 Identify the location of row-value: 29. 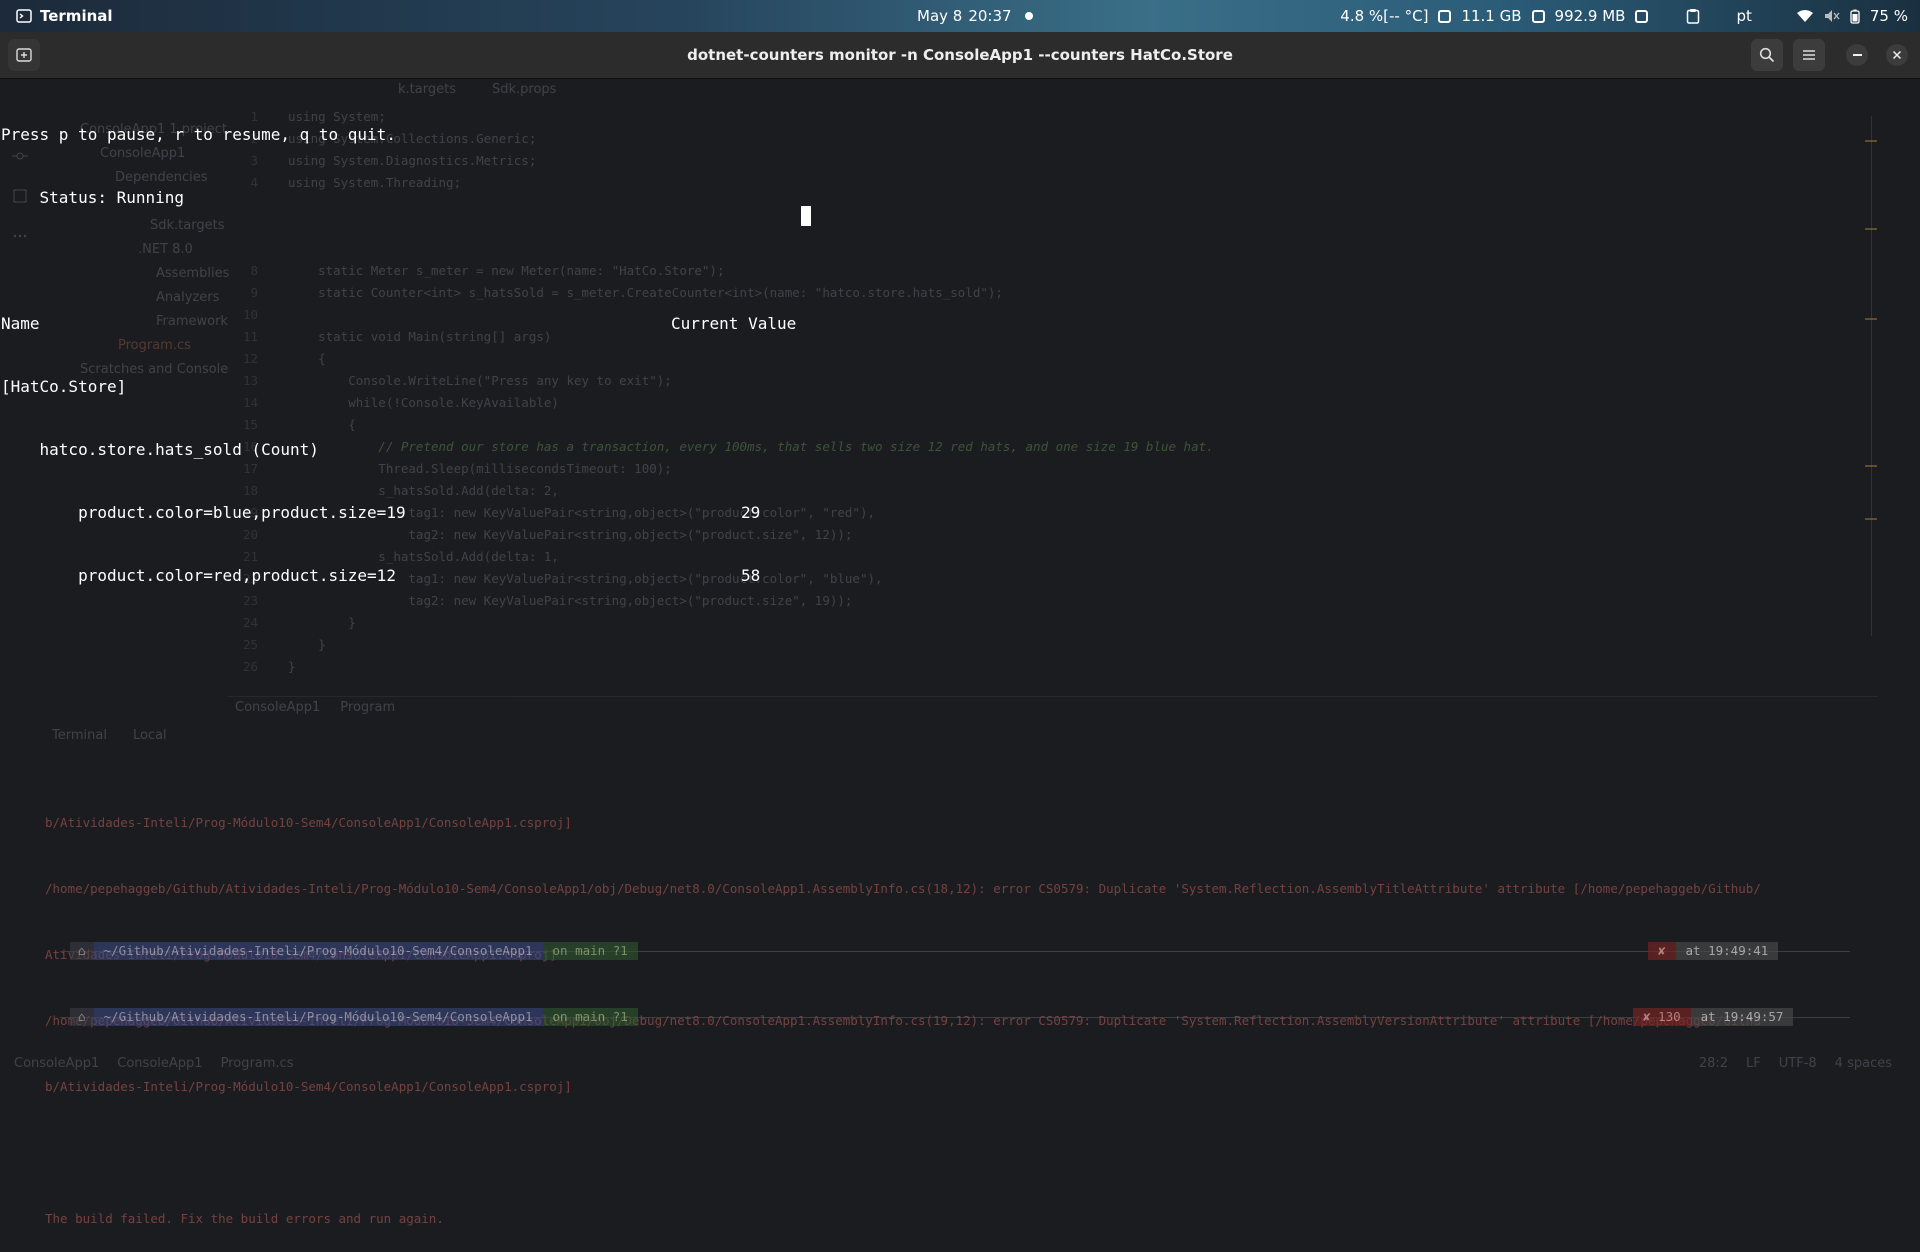
(751, 512).